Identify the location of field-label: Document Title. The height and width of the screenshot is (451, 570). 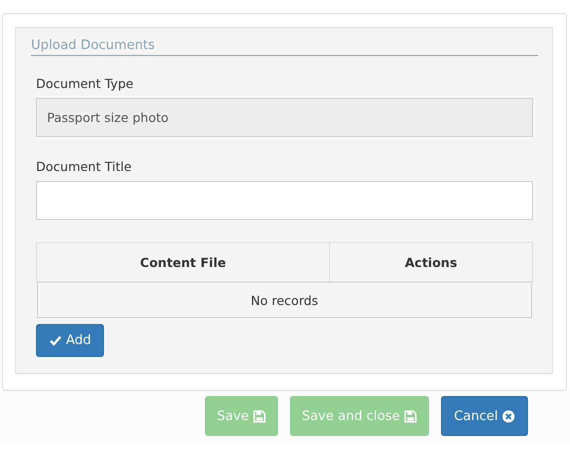
(84, 166).